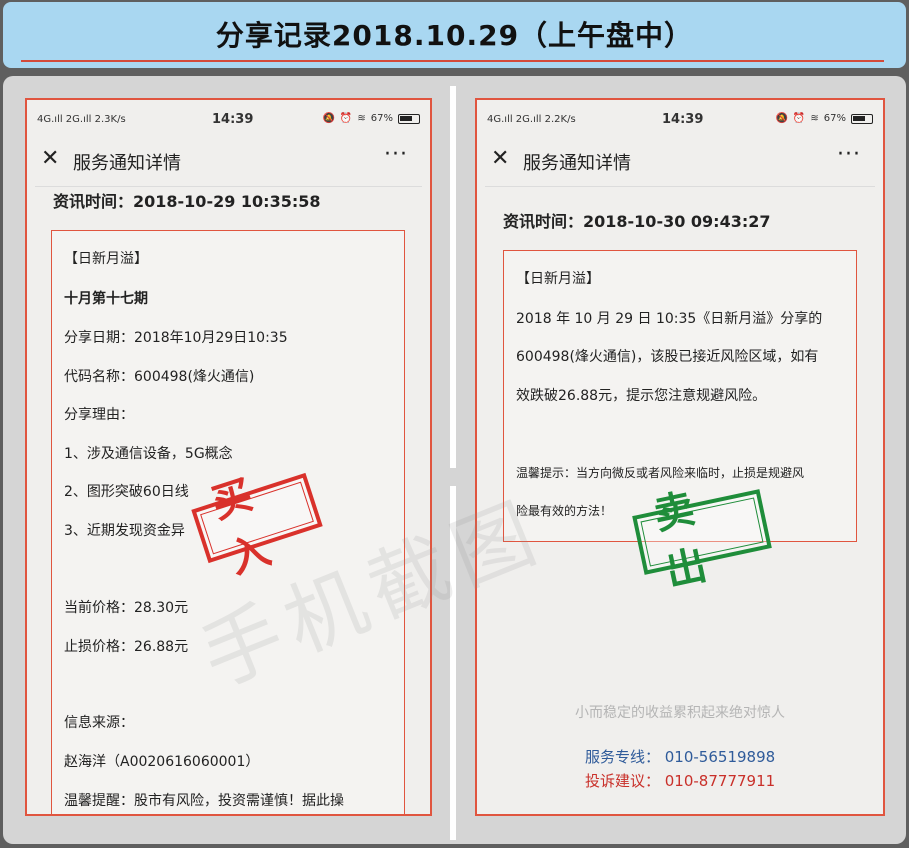  Describe the element at coordinates (453, 477) in the screenshot. I see `divider-gap` at that location.